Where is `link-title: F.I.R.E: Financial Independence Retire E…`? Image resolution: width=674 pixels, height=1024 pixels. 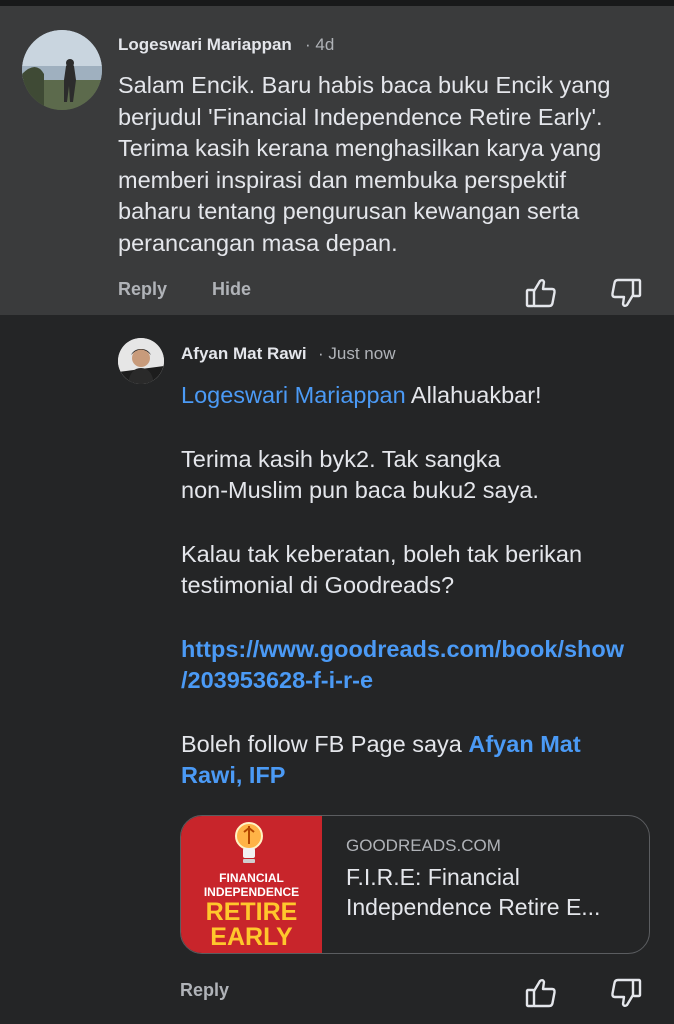 link-title: F.I.R.E: Financial Independence Retire E… is located at coordinates (473, 892).